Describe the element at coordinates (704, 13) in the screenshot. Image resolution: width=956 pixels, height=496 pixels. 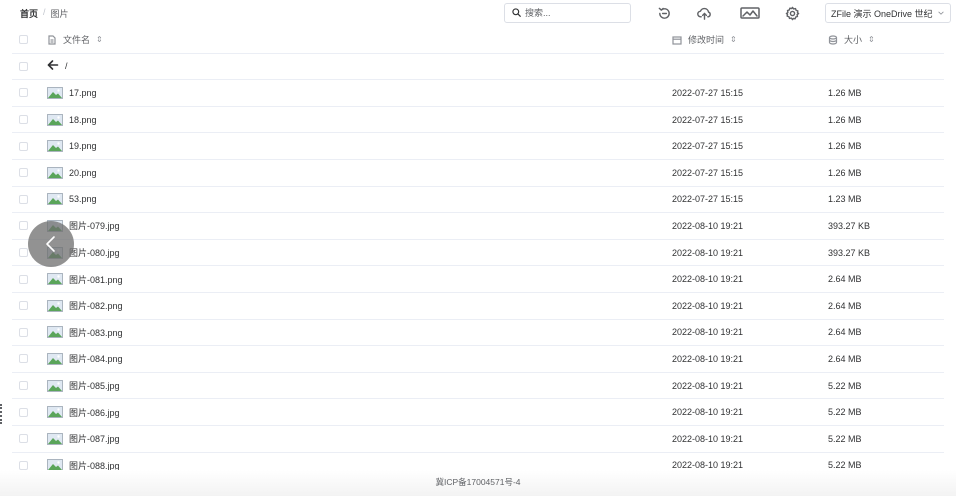
I see `cloud-upload-icon` at that location.